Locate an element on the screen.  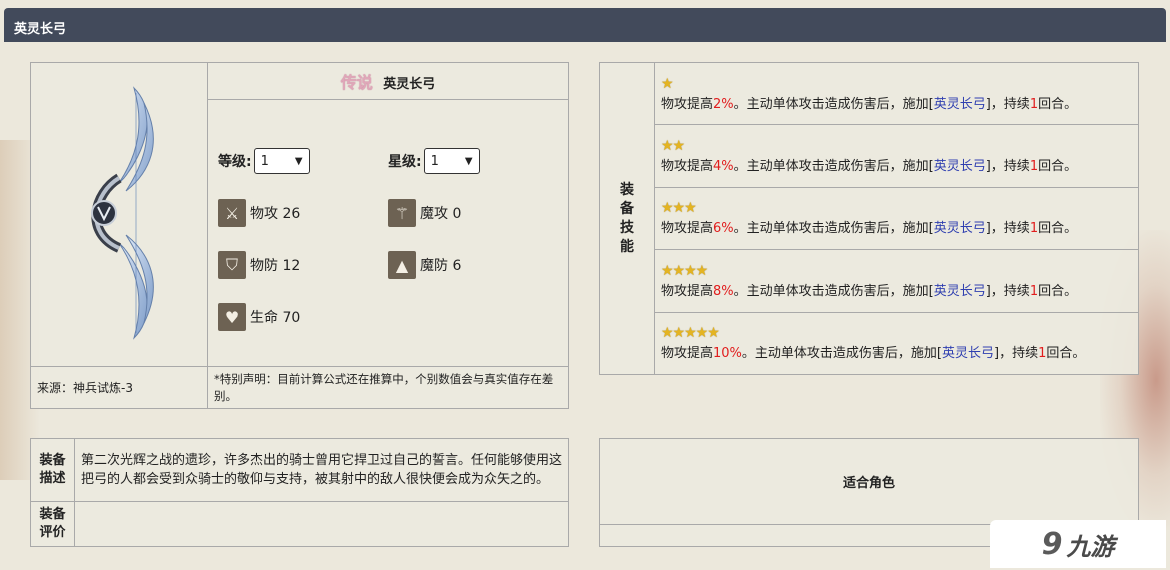
star-select: 1 ▼ is located at coordinates (451, 161).